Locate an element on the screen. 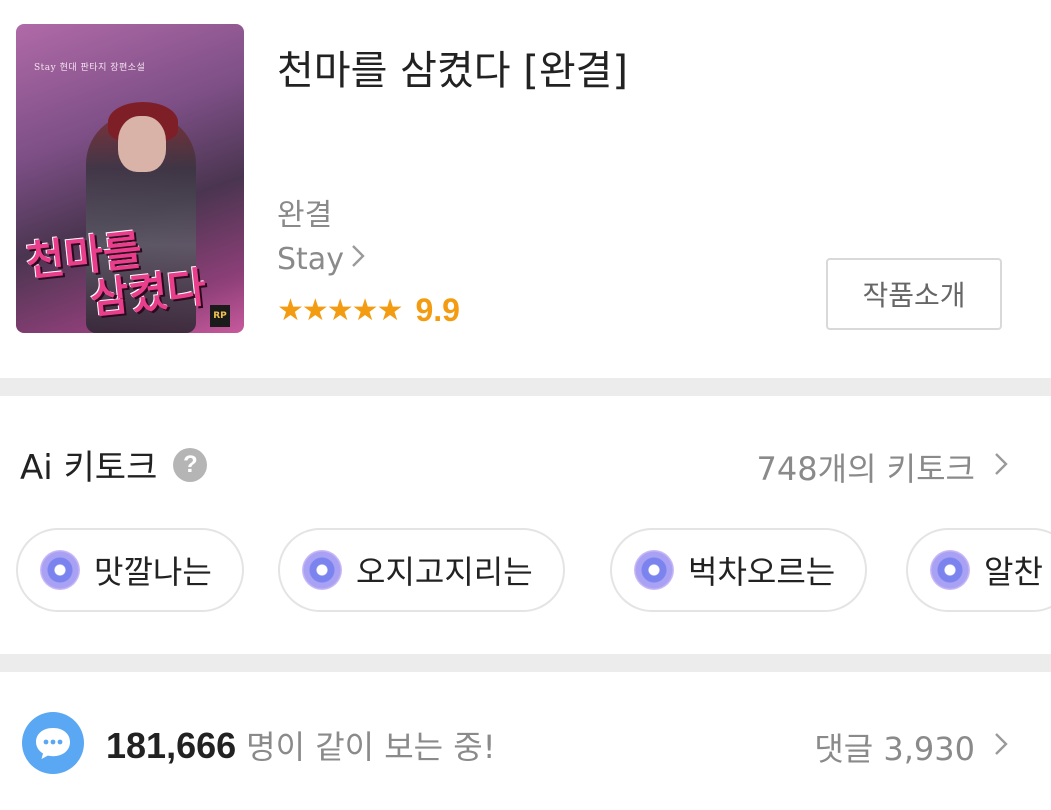 This screenshot has height=810, width=1051. keytalk-chip: 오지고지리는 is located at coordinates (421, 570).